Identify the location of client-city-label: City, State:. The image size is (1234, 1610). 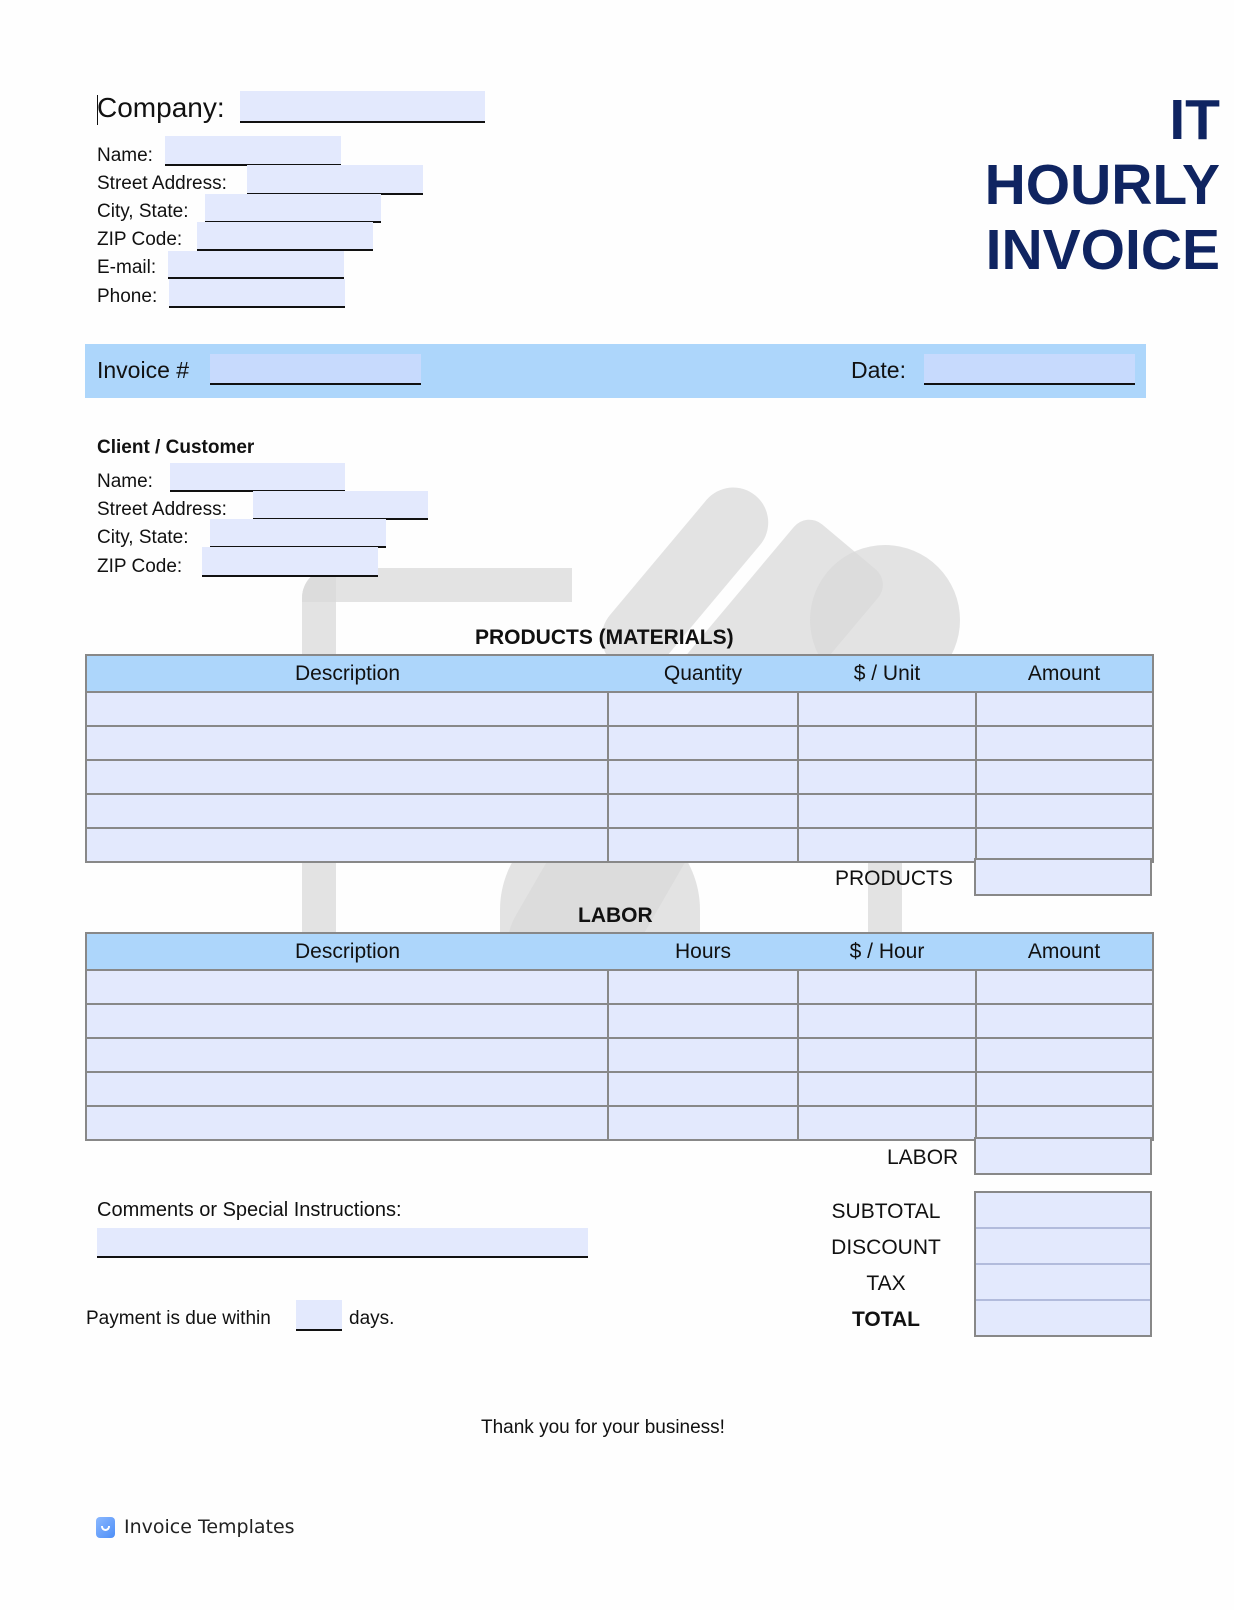
(143, 537).